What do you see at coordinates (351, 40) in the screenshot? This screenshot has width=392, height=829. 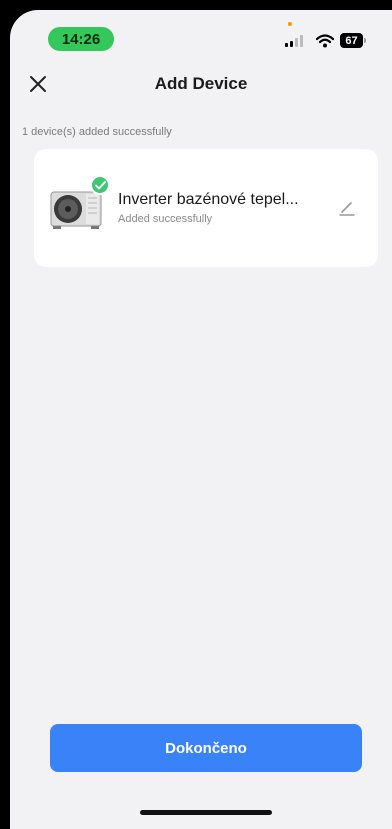 I see `battery-icon: 67` at bounding box center [351, 40].